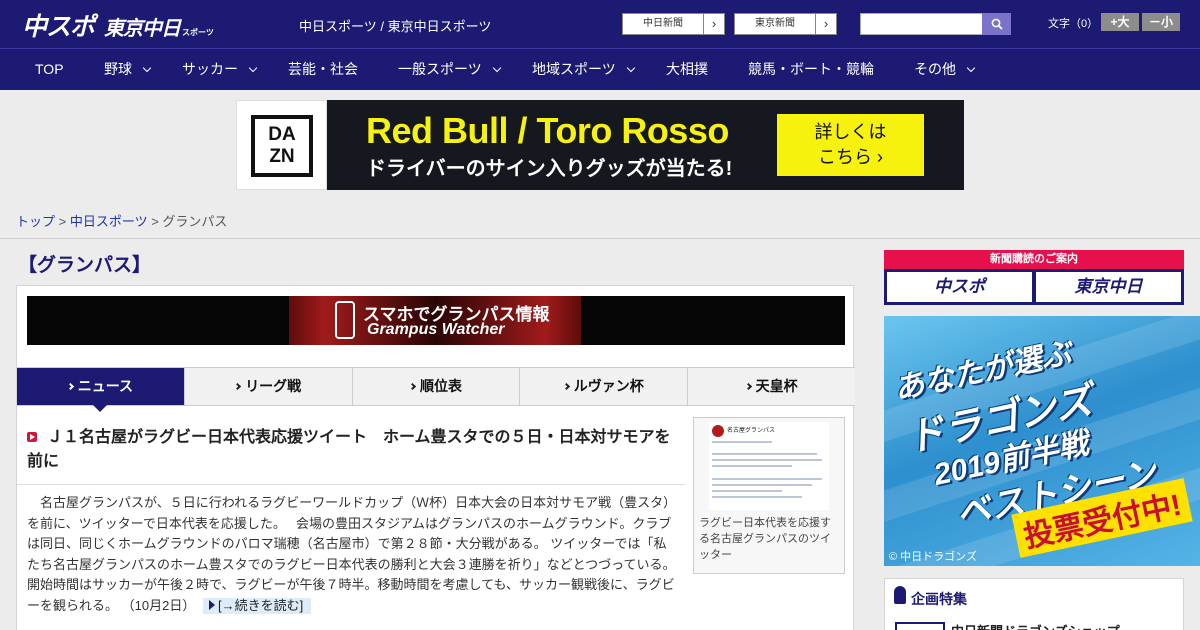 The width and height of the screenshot is (1200, 630). Describe the element at coordinates (850, 132) in the screenshot. I see `ad-cta-line1: 詳しくは` at that location.